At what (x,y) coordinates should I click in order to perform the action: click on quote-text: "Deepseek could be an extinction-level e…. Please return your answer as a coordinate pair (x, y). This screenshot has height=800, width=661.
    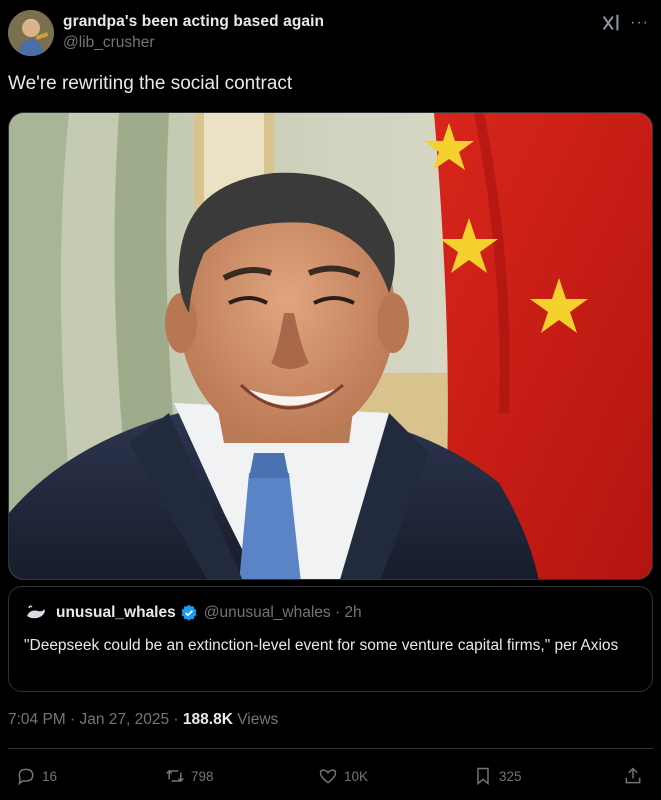
    Looking at the image, I should click on (321, 645).